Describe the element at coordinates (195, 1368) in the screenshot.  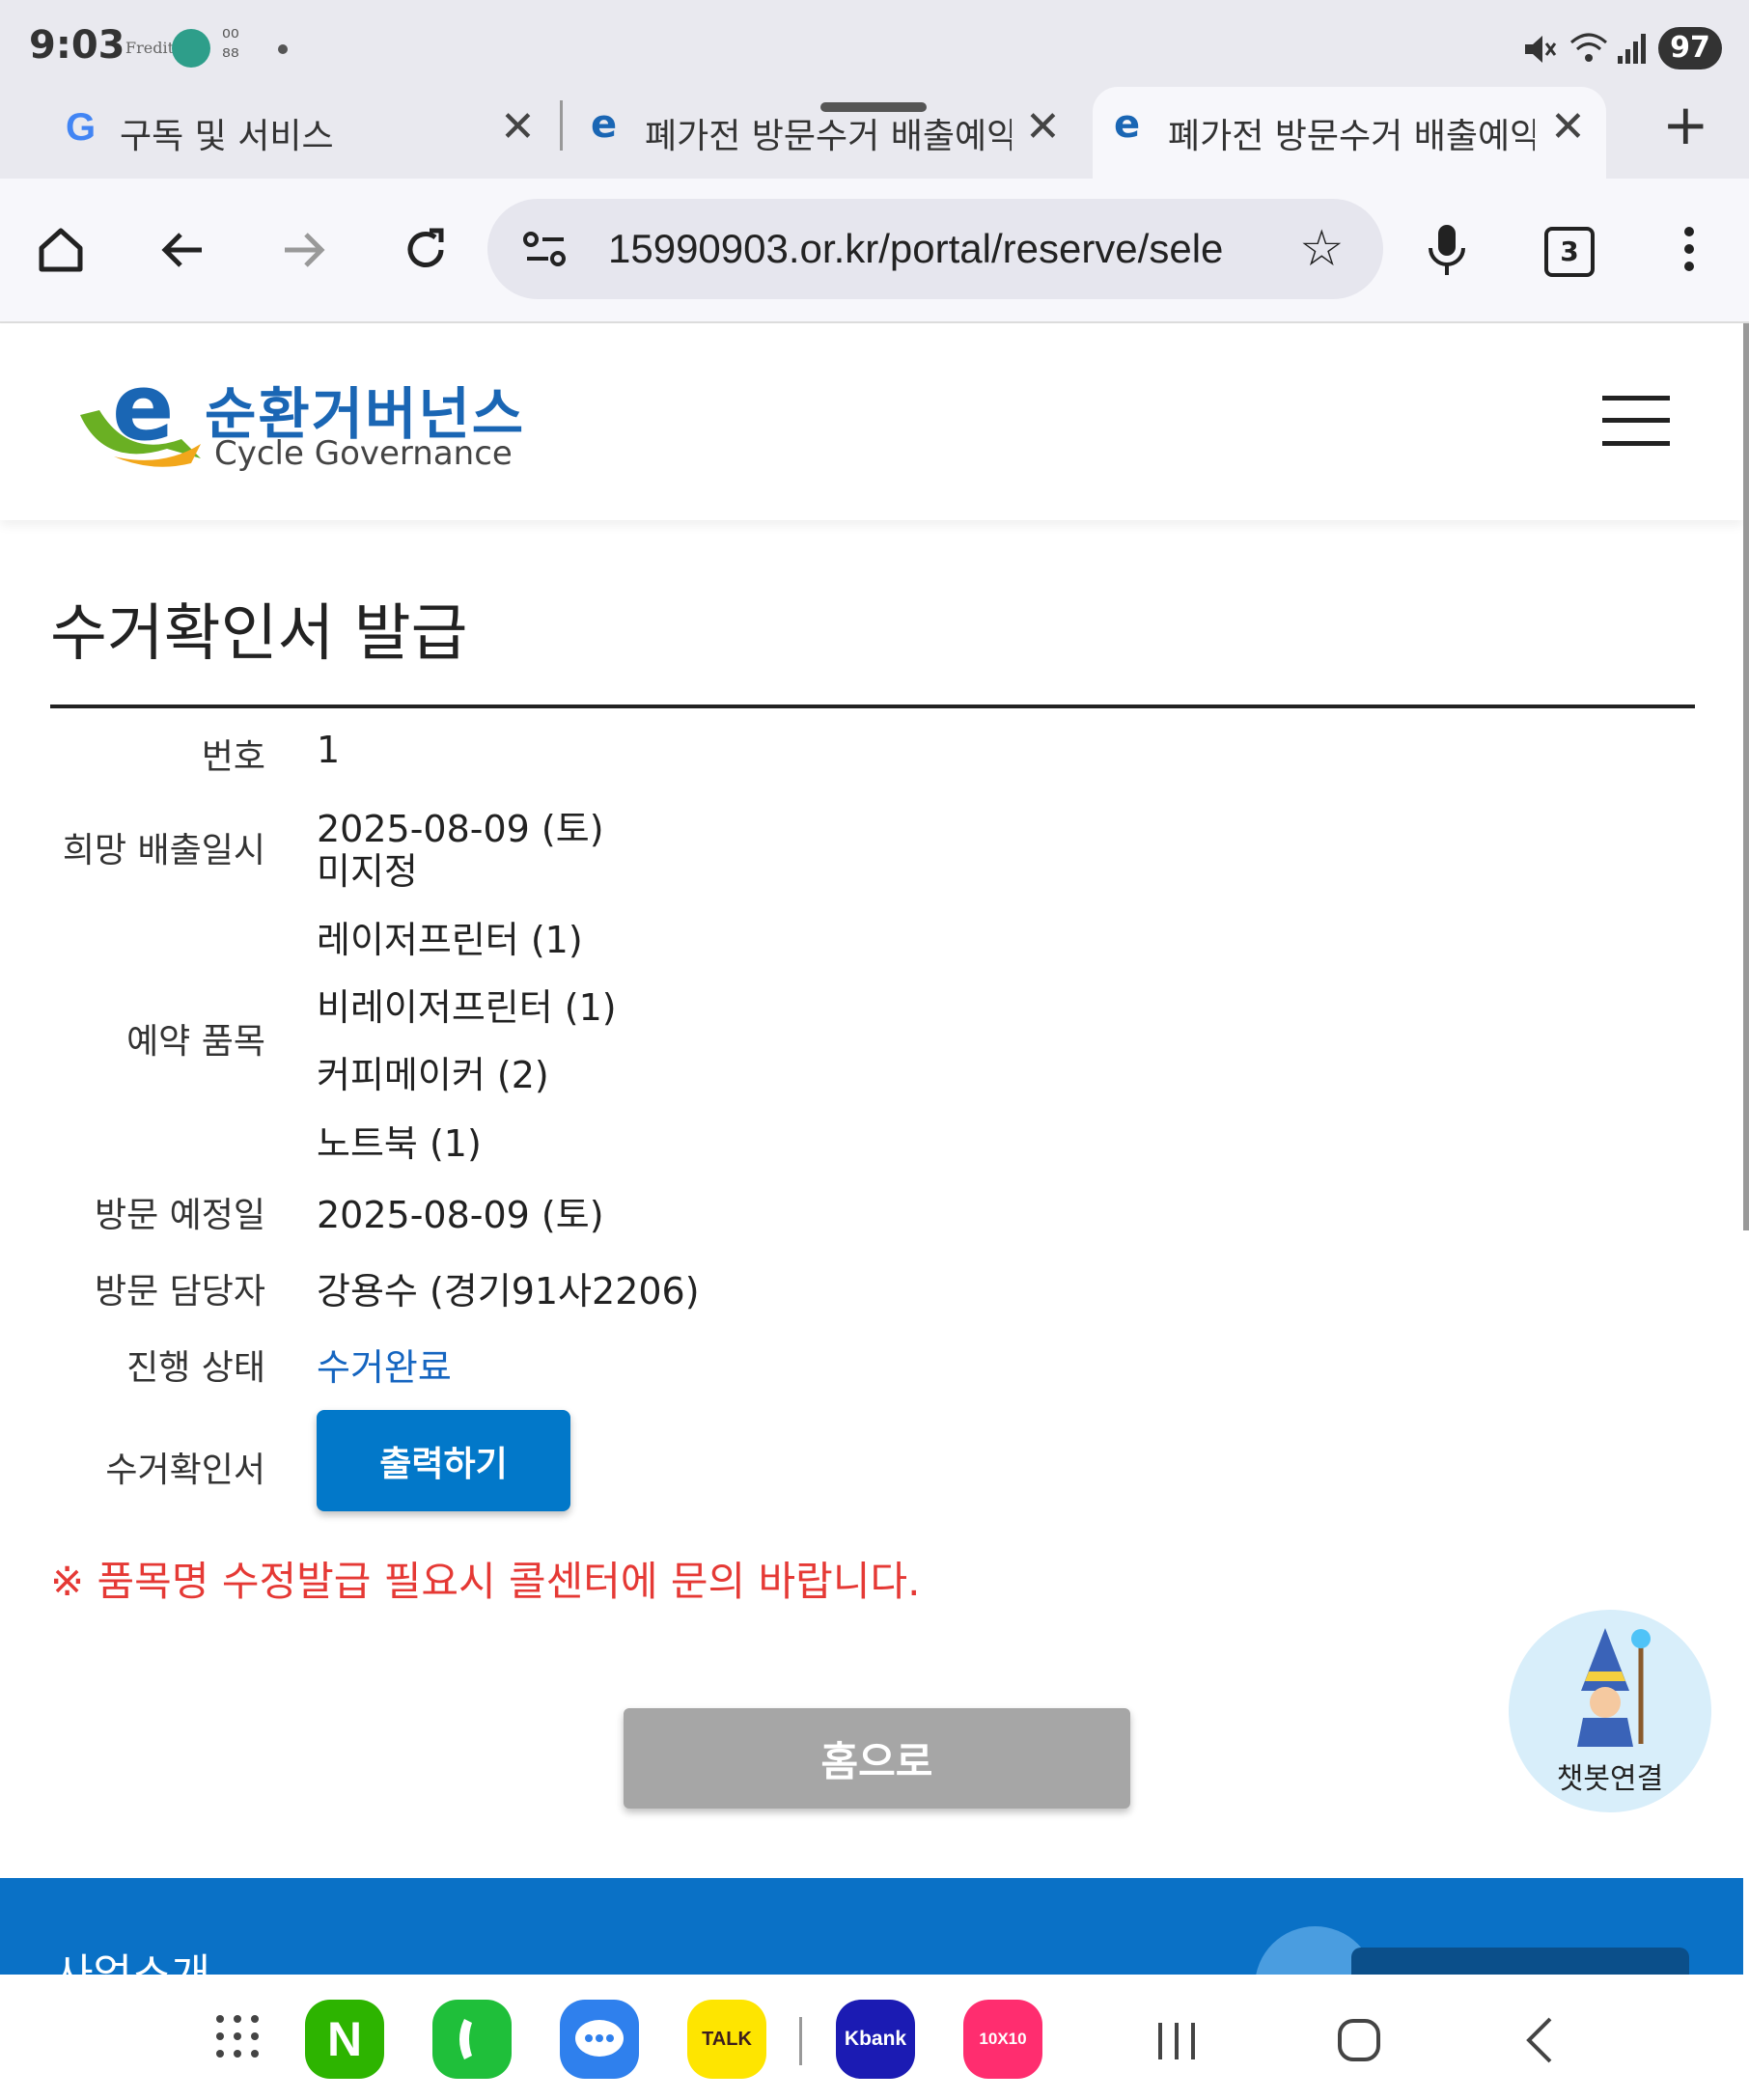
I see `status-label: 진행 상태` at that location.